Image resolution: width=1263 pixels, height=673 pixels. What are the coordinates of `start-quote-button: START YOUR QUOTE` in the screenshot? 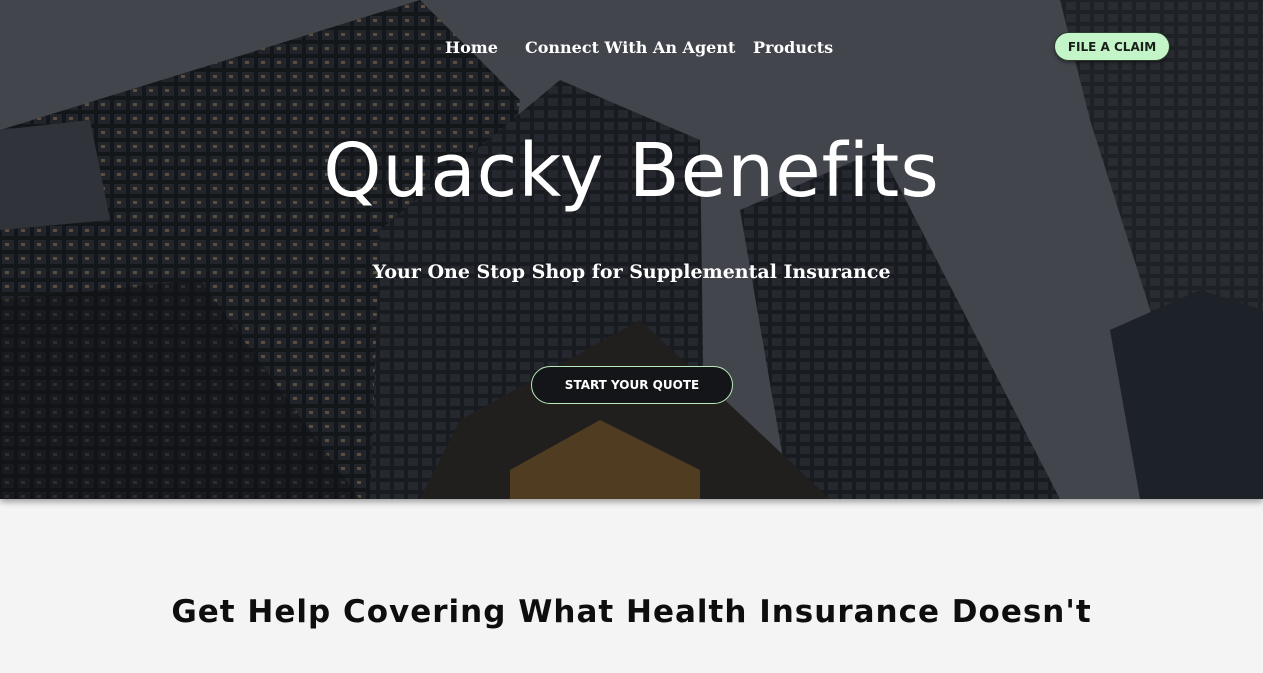 It's located at (632, 385).